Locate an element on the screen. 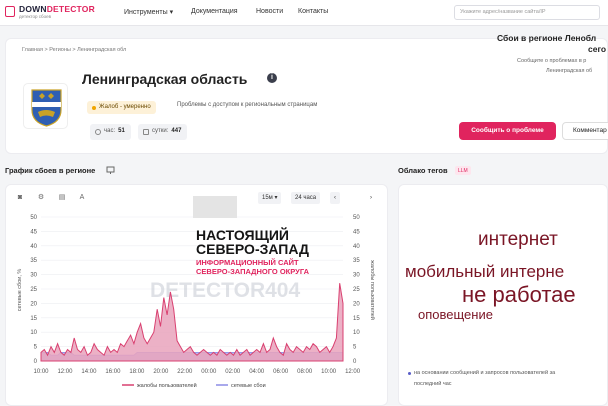  y-tick-label: 30 is located at coordinates (33, 276).